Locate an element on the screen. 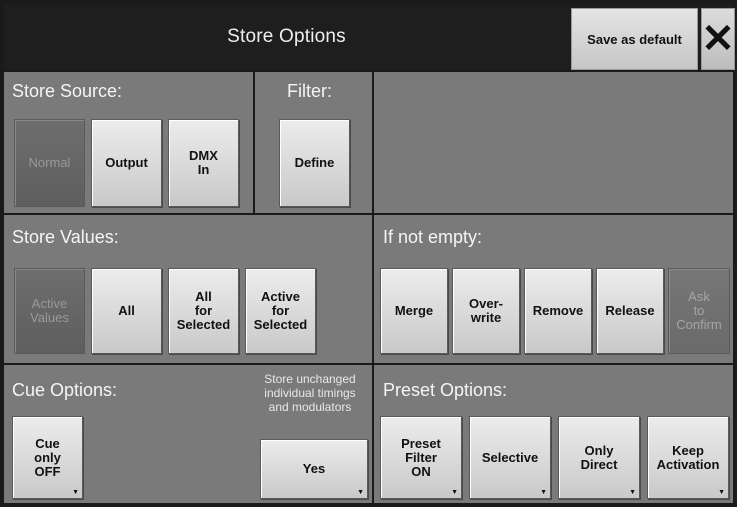  keep-activation-label: Keep Activation is located at coordinates (688, 457).